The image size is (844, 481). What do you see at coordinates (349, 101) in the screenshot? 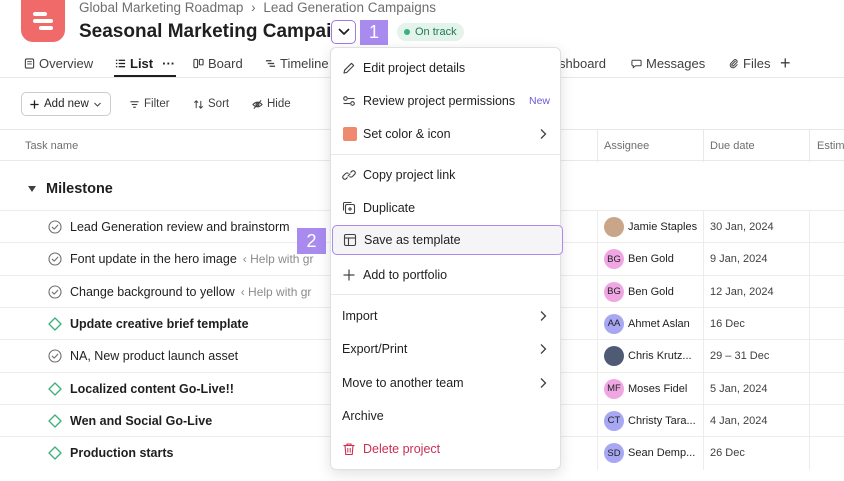
I see `permissions-icon` at bounding box center [349, 101].